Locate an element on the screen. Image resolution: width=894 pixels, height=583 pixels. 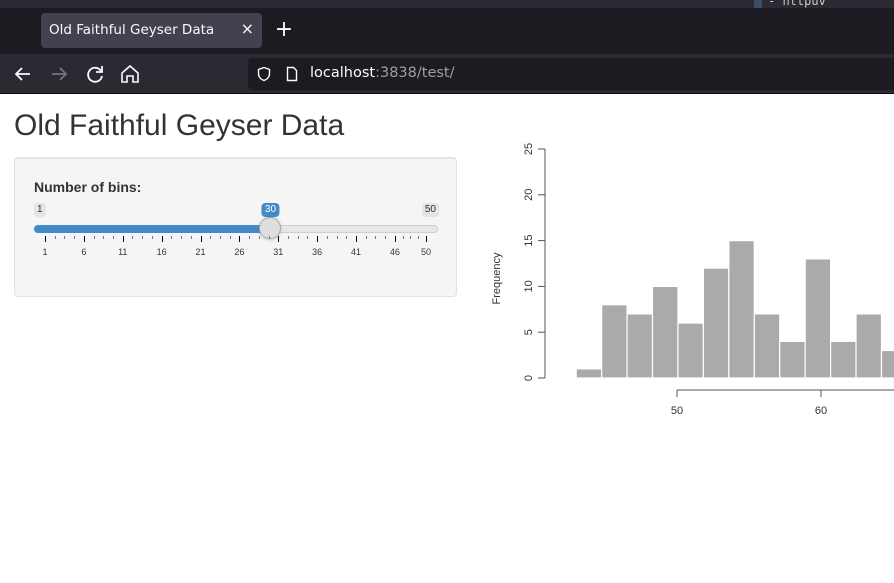
navigation-bar: localhost:3838/test/ is located at coordinates (447, 74).